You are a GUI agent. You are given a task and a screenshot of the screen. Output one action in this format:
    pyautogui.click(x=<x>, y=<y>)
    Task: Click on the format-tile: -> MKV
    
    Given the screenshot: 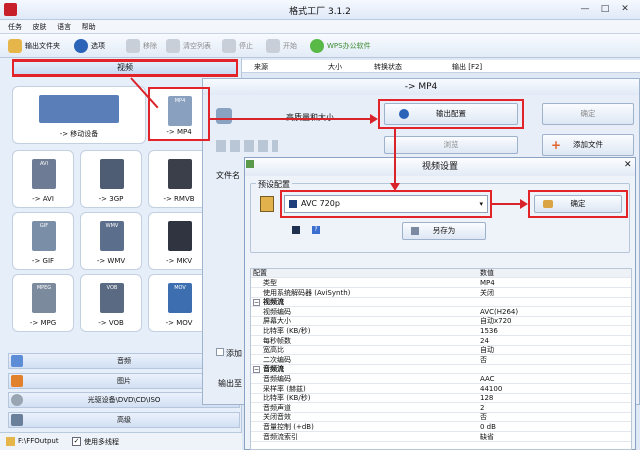 What is the action you would take?
    pyautogui.click(x=179, y=241)
    